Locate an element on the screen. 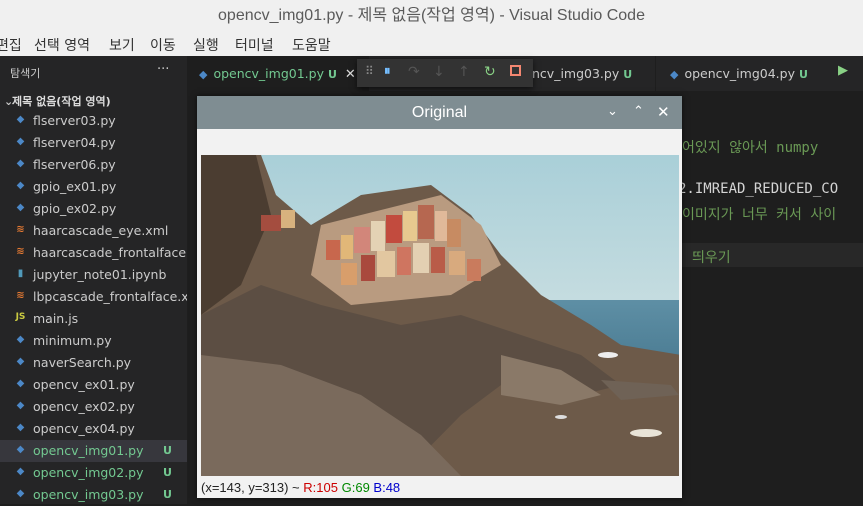 This screenshot has width=863, height=506. code-comment-1: 어있지 않아서 numpy is located at coordinates (750, 148).